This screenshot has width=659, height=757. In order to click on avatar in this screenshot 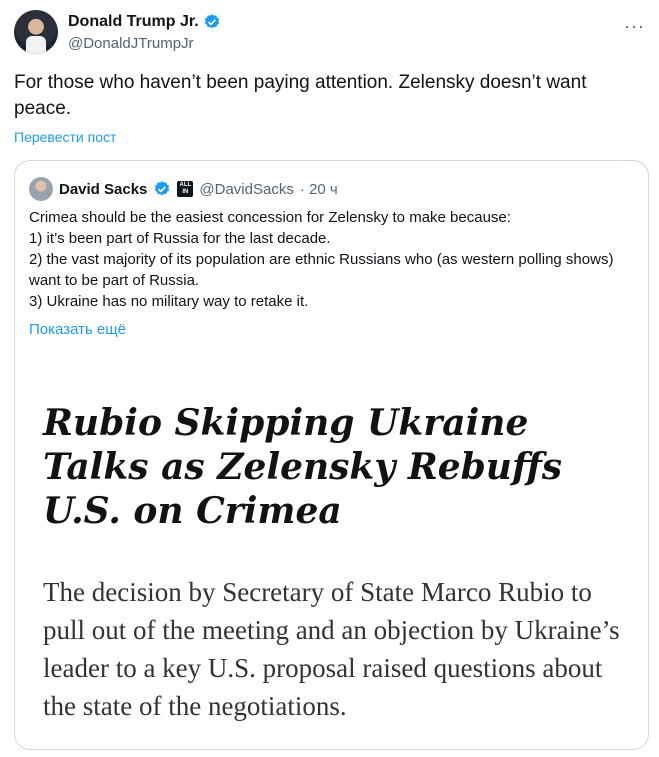, I will do `click(36, 32)`.